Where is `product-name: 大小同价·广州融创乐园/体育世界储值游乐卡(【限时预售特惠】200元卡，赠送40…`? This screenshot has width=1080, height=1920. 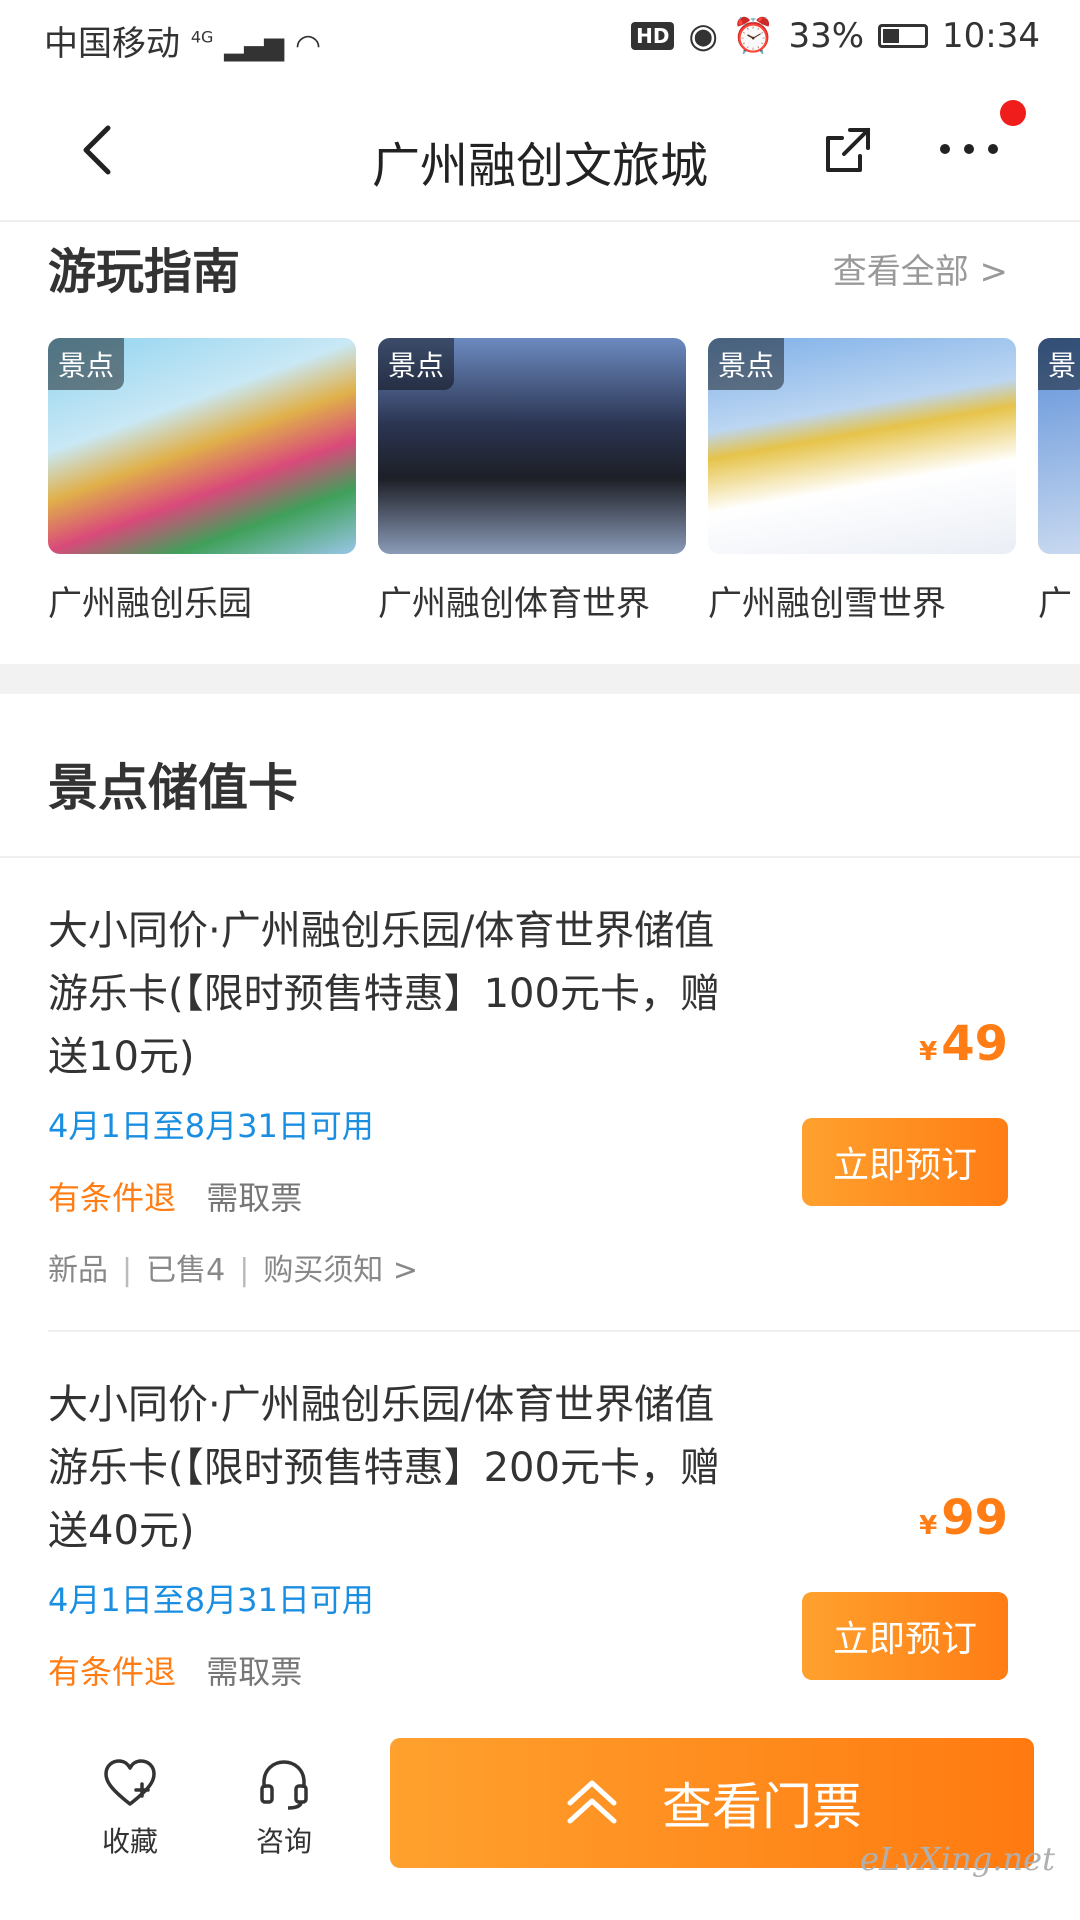 product-name: 大小同价·广州融创乐园/体育世界储值游乐卡(【限时预售特惠】200元卡，赠送40… is located at coordinates (384, 1468).